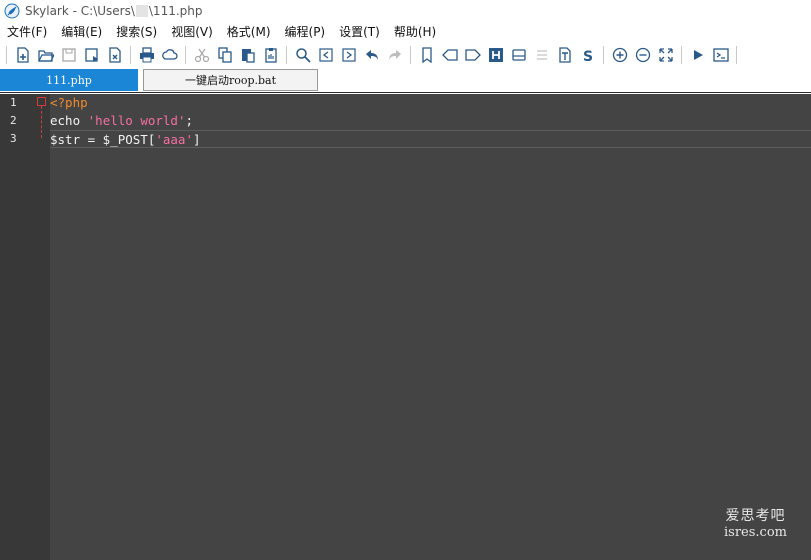 This screenshot has height=560, width=811. I want to click on watermark-title: 爱思考吧, so click(755, 516).